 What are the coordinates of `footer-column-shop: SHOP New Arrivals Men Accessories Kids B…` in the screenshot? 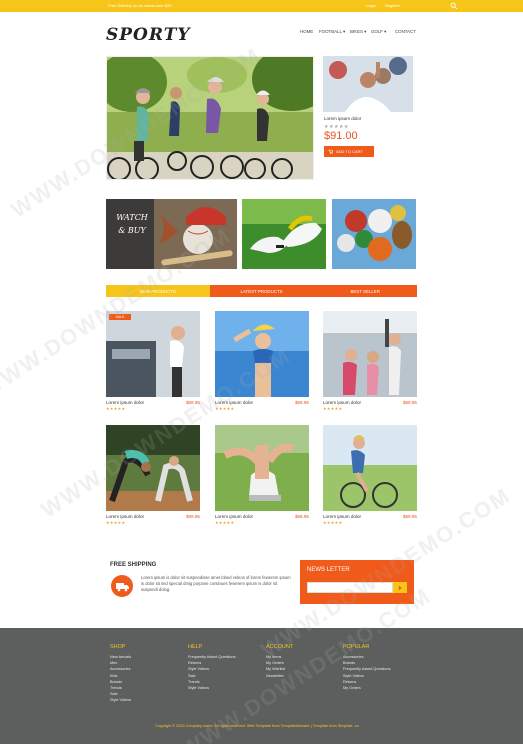 It's located at (120, 674).